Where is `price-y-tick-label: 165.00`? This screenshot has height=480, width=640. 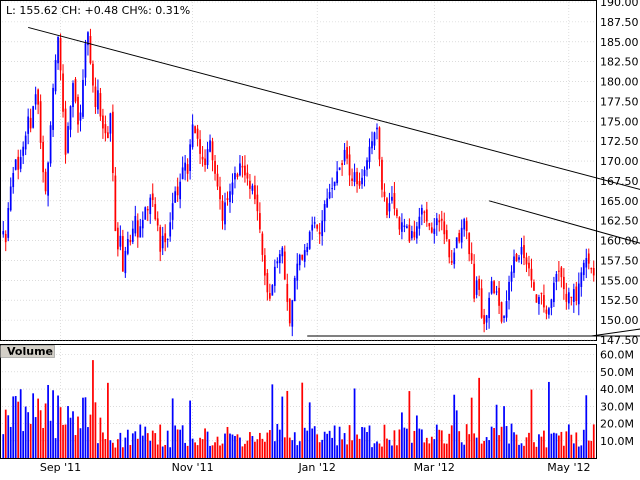 price-y-tick-label: 165.00 is located at coordinates (619, 201).